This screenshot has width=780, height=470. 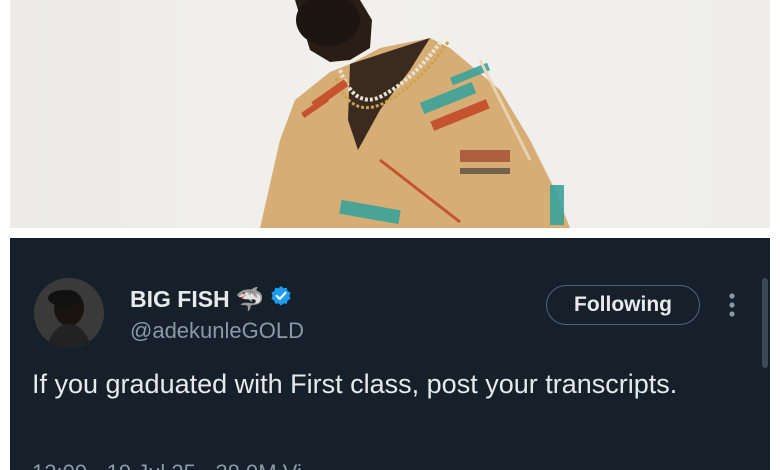 I want to click on more-vertical-icon, so click(x=732, y=305).